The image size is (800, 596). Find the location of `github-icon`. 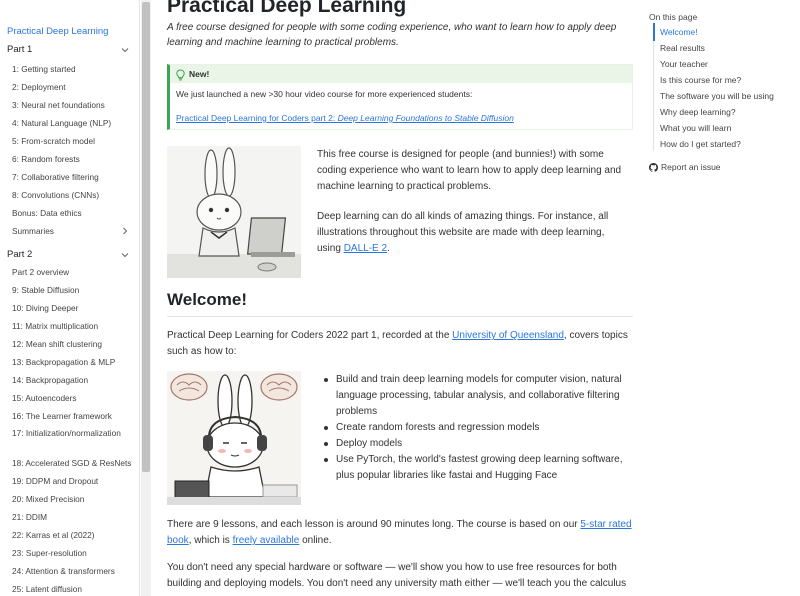

github-icon is located at coordinates (655, 167).